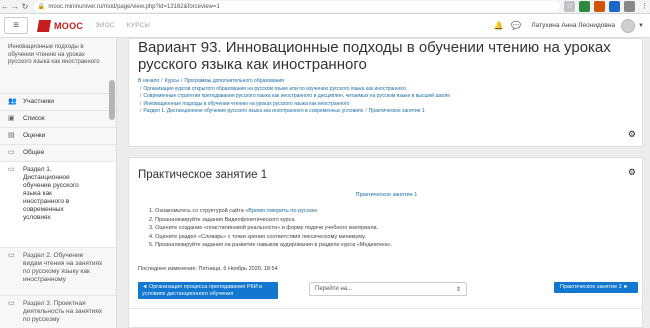  I want to click on sidebar-item-participants: 👥 Участники, so click(58, 102).